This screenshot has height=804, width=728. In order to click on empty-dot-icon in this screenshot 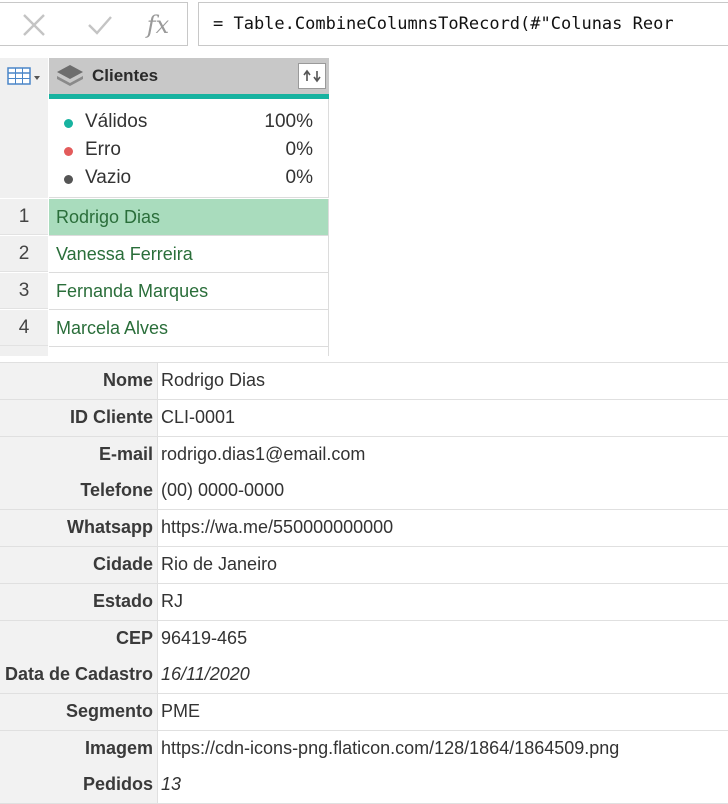, I will do `click(68, 179)`.